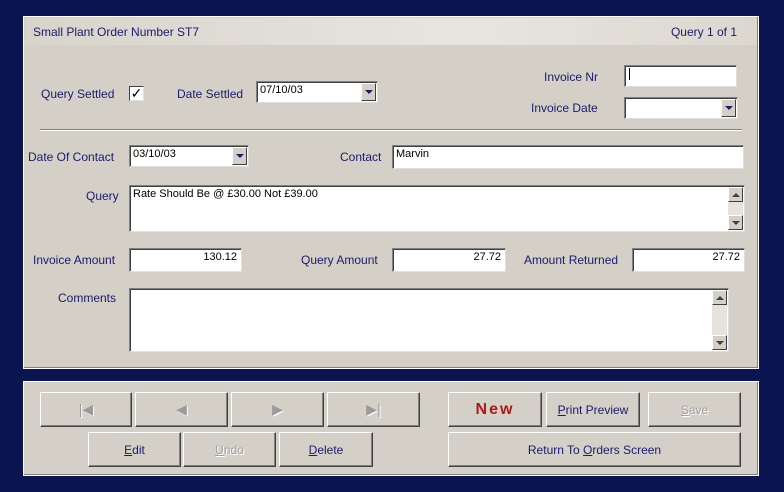 The width and height of the screenshot is (784, 492). What do you see at coordinates (138, 449) in the screenshot?
I see `edit-label: dit` at bounding box center [138, 449].